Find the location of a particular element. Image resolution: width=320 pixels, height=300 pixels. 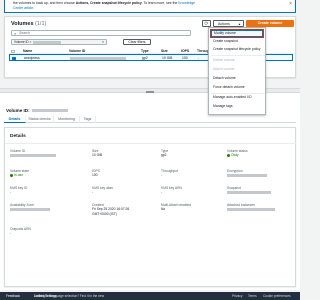

details-card-title: Details is located at coordinates (18, 136).